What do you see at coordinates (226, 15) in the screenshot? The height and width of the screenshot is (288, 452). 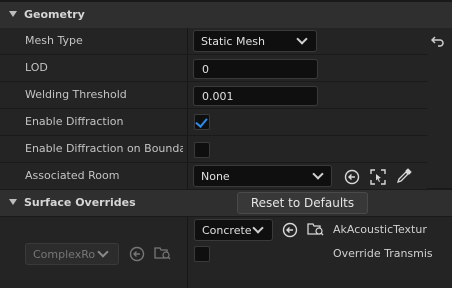 I see `category-geometry: Geometry` at bounding box center [226, 15].